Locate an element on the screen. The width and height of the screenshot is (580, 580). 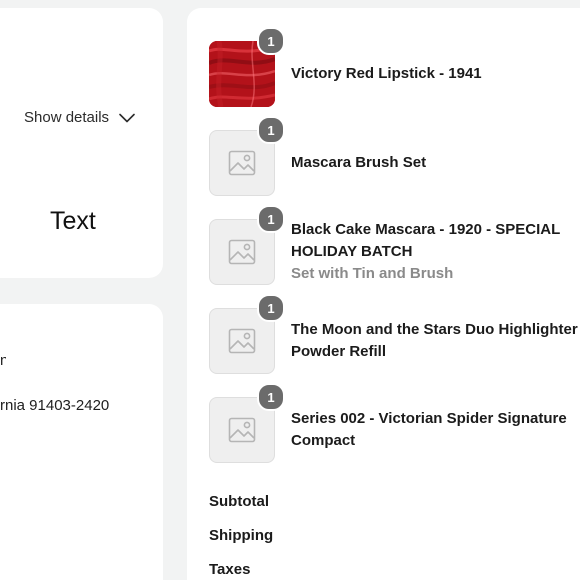
taxes-label: Taxes is located at coordinates (230, 569).